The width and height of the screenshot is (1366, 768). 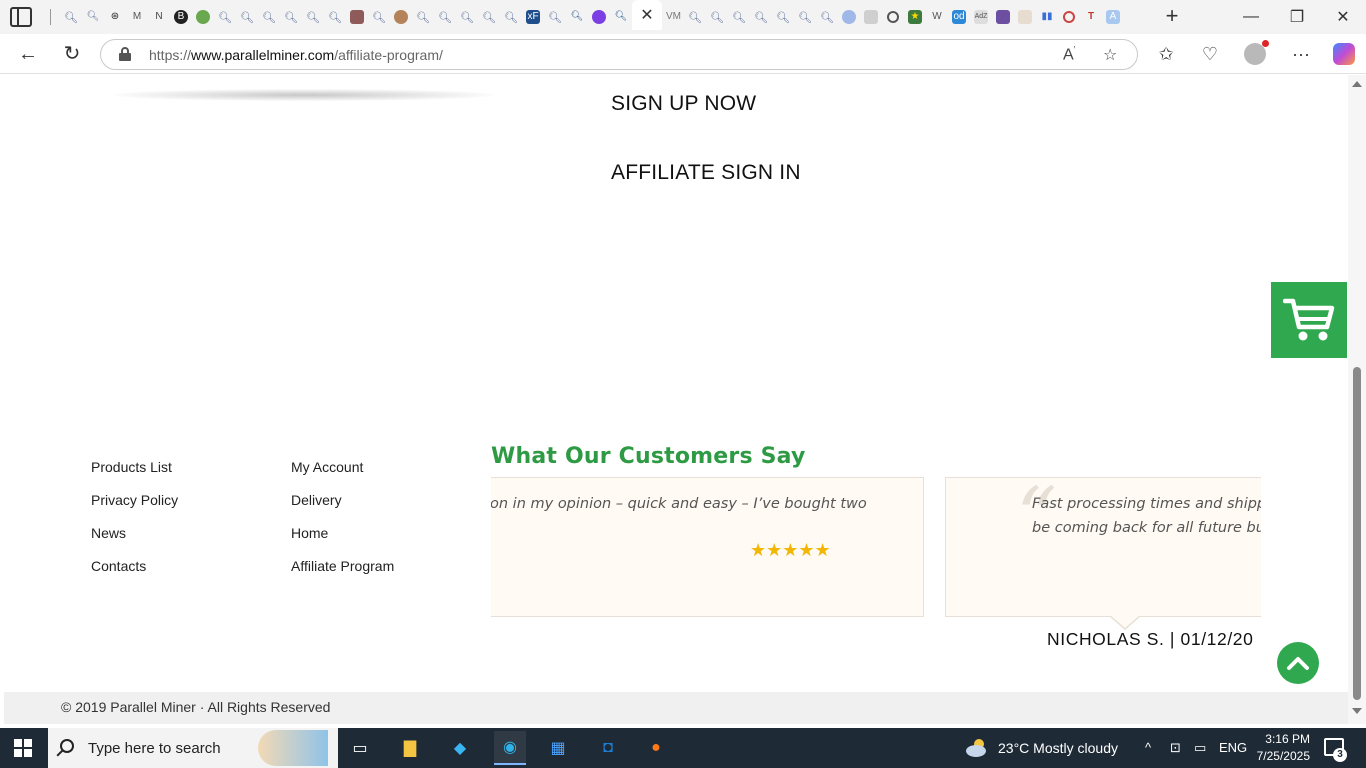 I want to click on tab-vm: VM, so click(x=673, y=17).